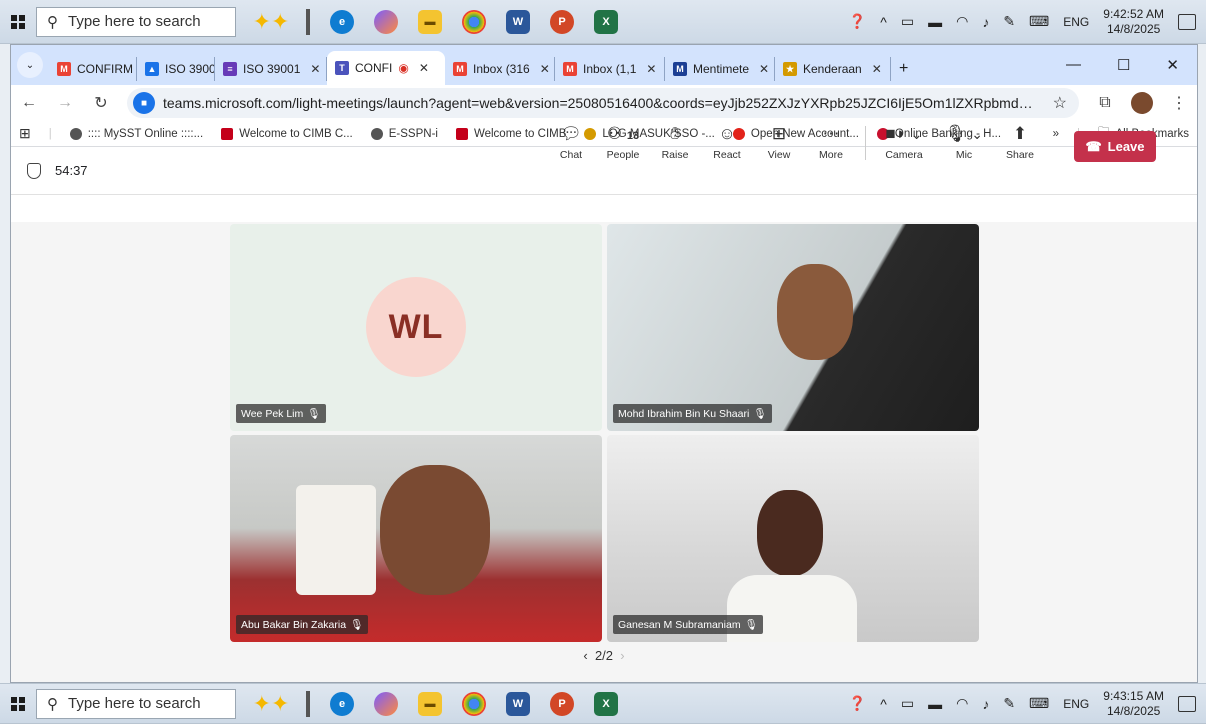  Describe the element at coordinates (1073, 65) in the screenshot. I see `minimize-icon: —` at that location.